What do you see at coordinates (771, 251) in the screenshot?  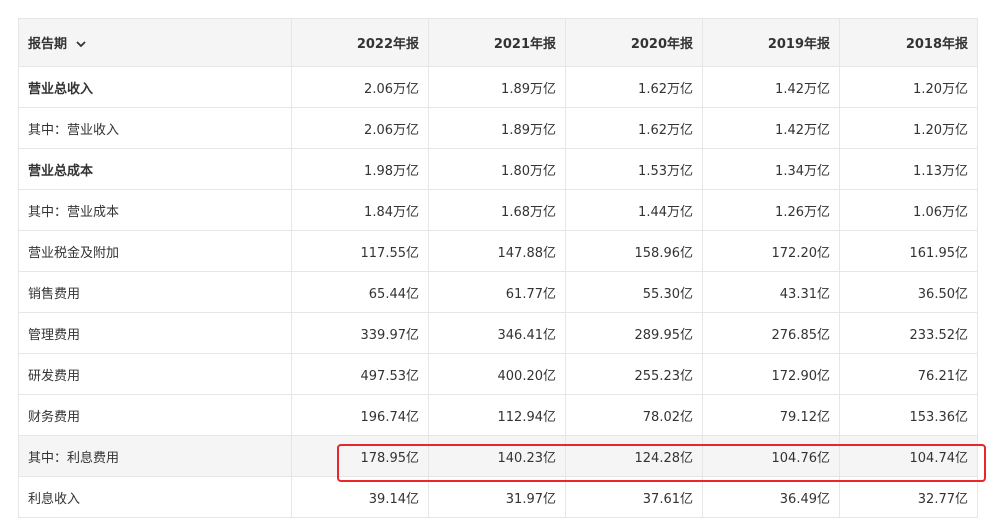 I see `value-cell: 172.20亿` at bounding box center [771, 251].